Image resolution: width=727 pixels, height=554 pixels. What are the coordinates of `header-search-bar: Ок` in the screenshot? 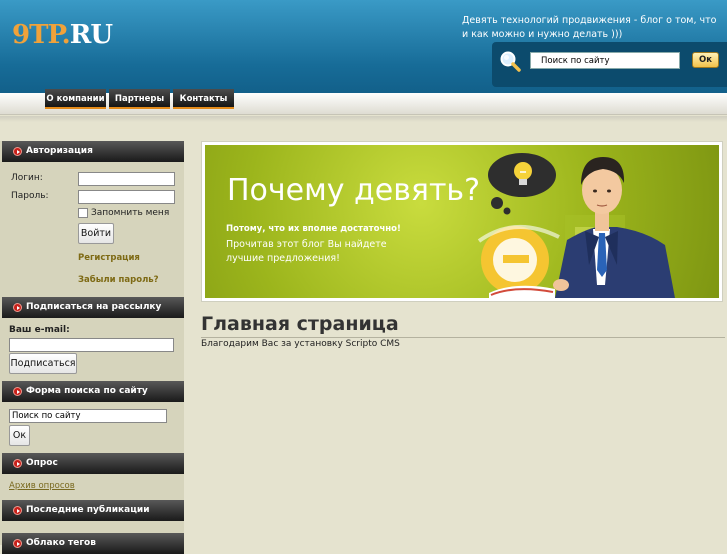 It's located at (609, 64).